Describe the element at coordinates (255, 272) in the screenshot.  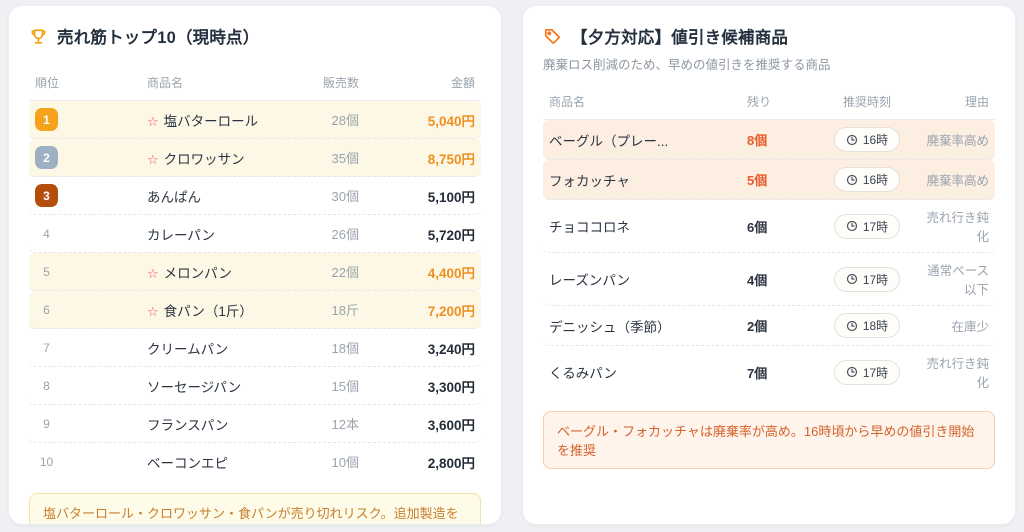
I see `top-seller-row: 5 ☆ メロンパン 22個 4,400円` at that location.